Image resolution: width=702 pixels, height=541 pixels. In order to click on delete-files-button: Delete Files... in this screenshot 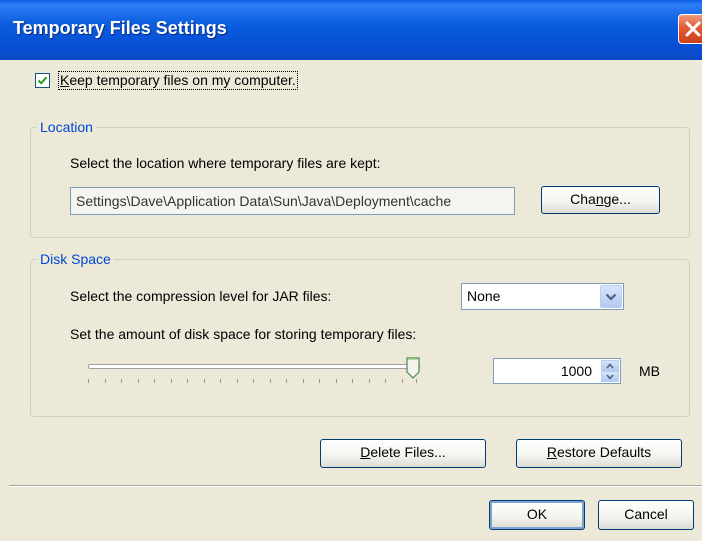, I will do `click(403, 453)`.